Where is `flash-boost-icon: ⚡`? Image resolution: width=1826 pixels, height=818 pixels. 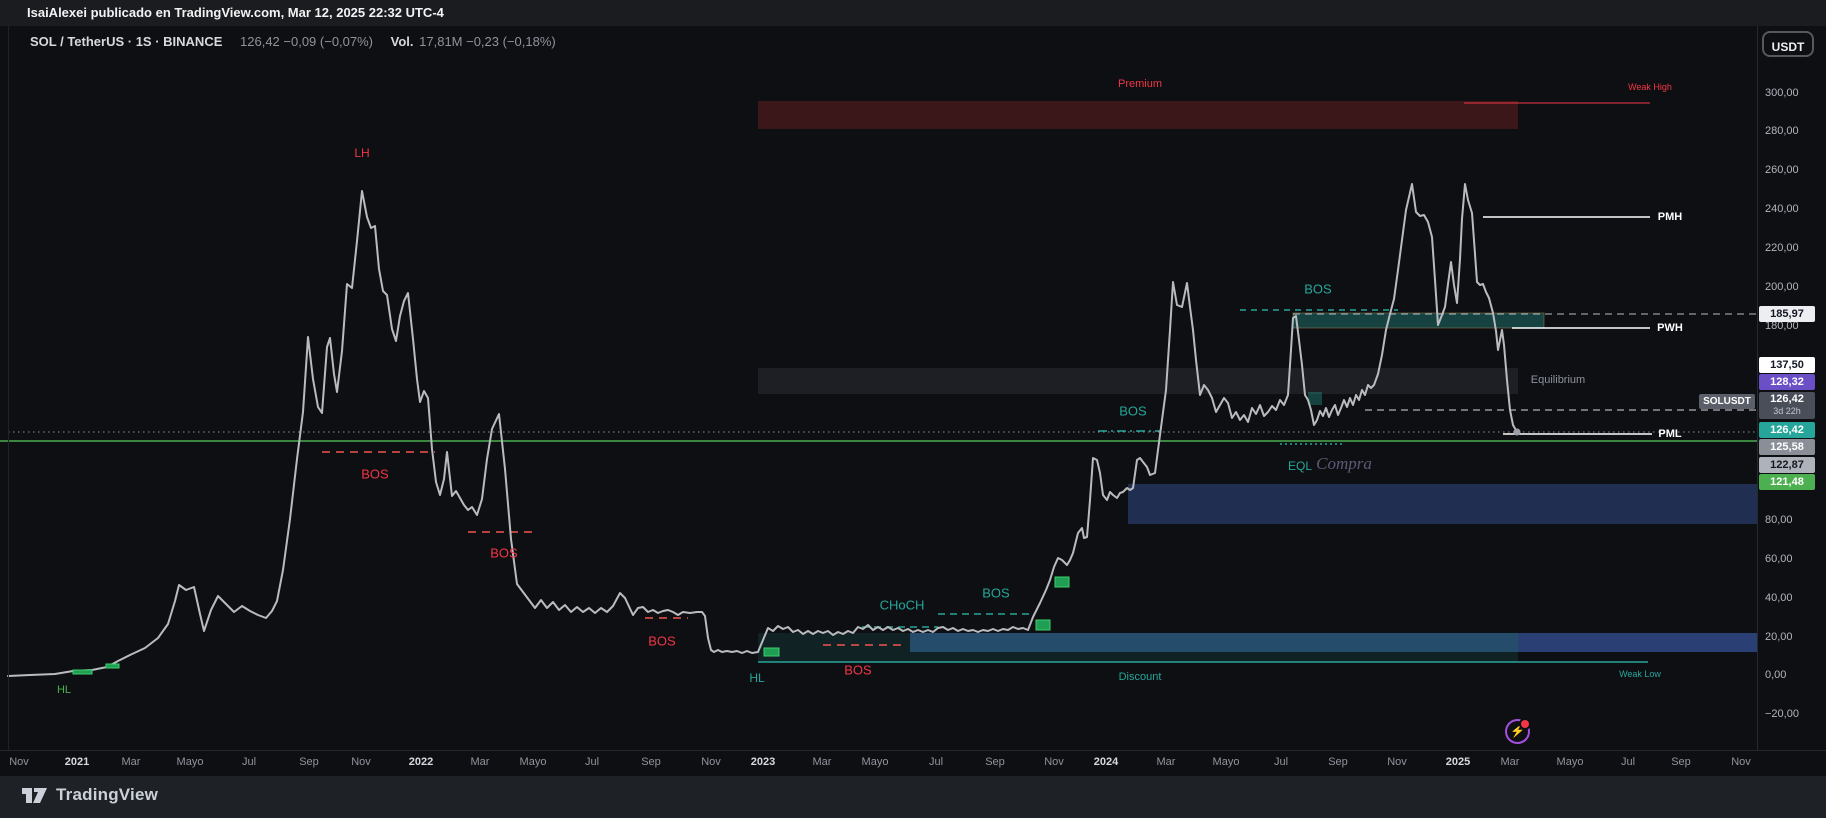 flash-boost-icon: ⚡ is located at coordinates (1518, 731).